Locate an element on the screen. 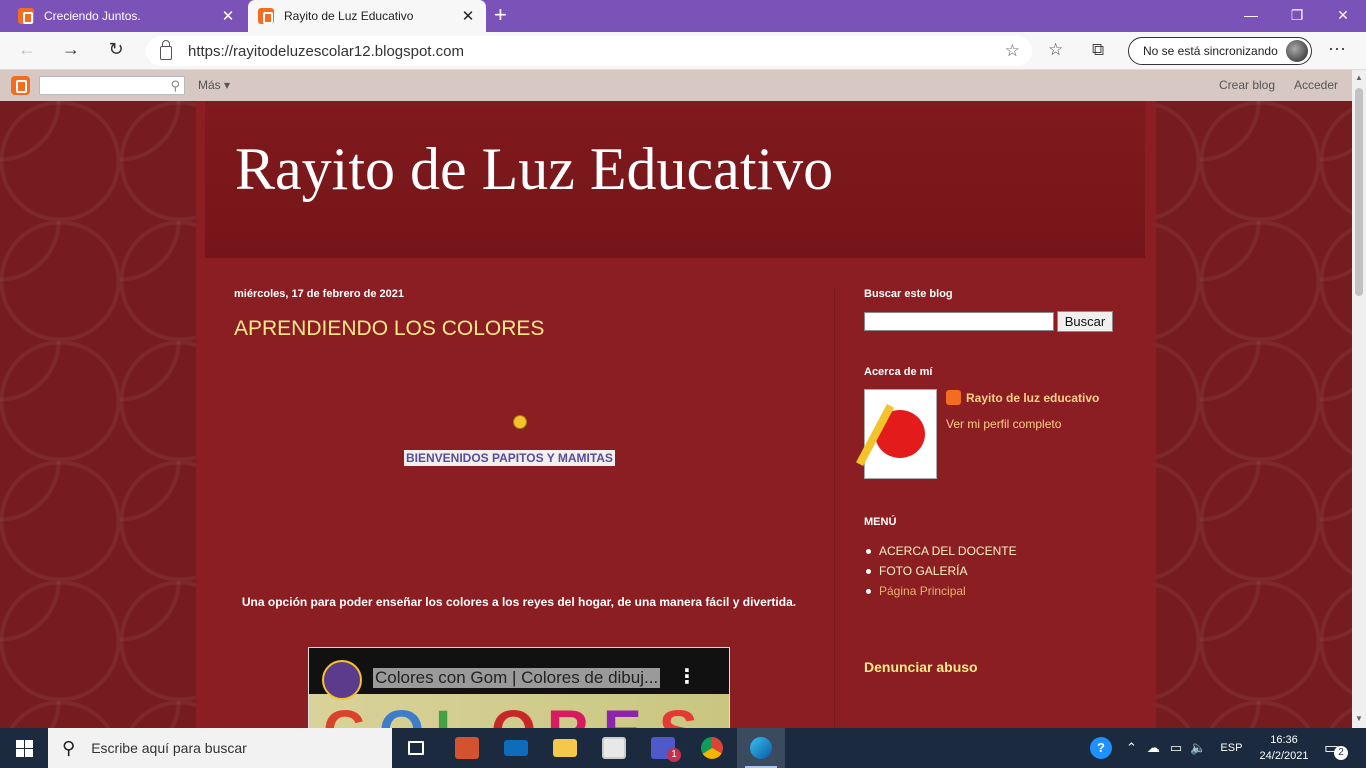  refresh-icon: ↻ is located at coordinates (116, 51).